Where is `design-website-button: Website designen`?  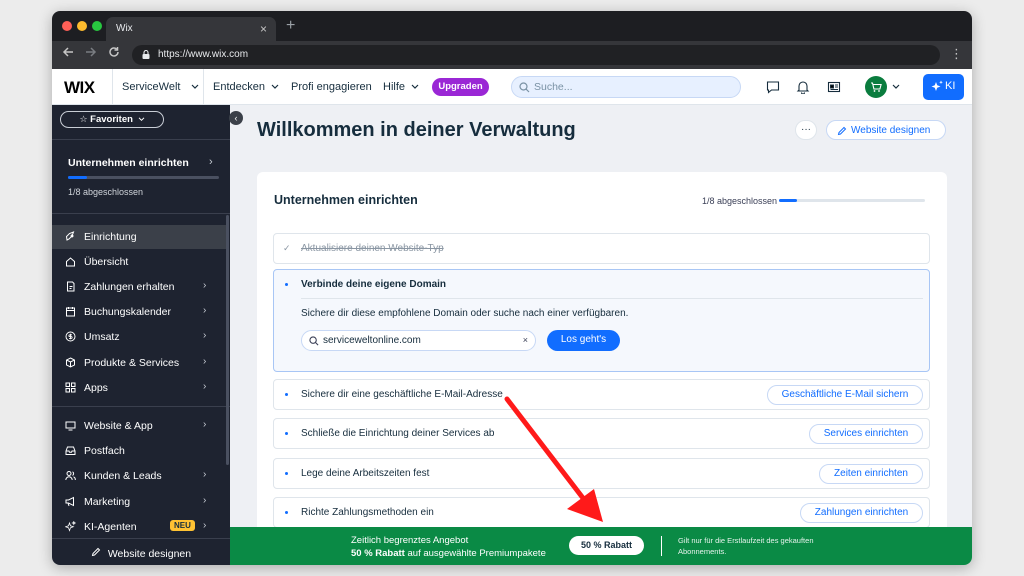
design-website-button: Website designen is located at coordinates (886, 130).